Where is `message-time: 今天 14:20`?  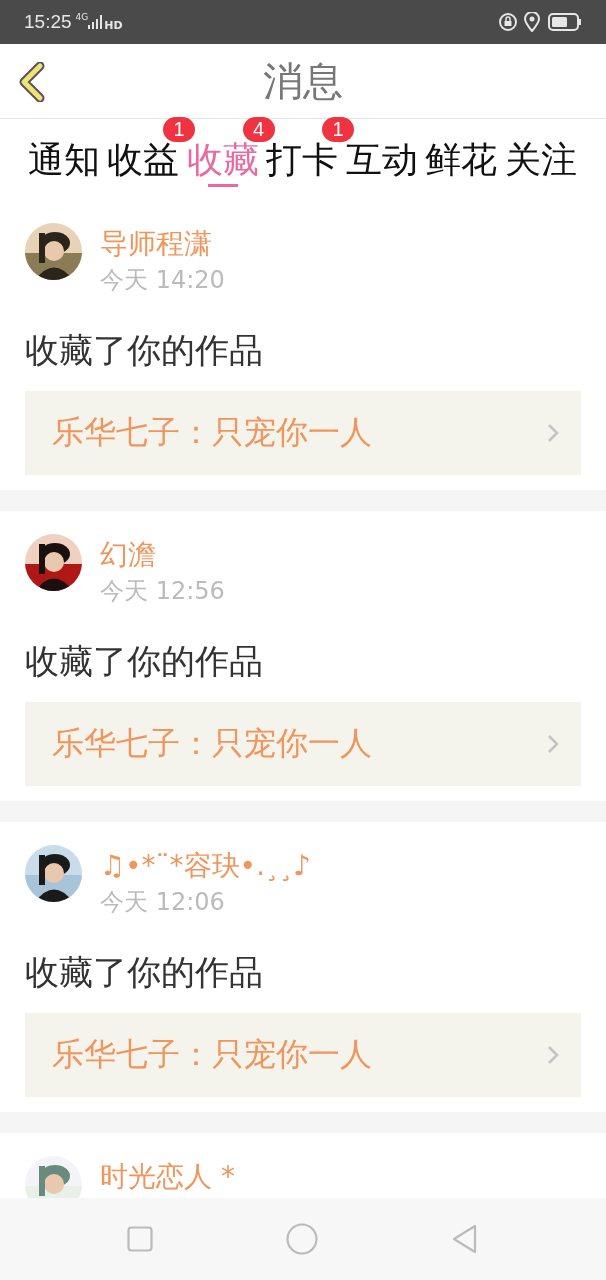 message-time: 今天 14:20 is located at coordinates (162, 280).